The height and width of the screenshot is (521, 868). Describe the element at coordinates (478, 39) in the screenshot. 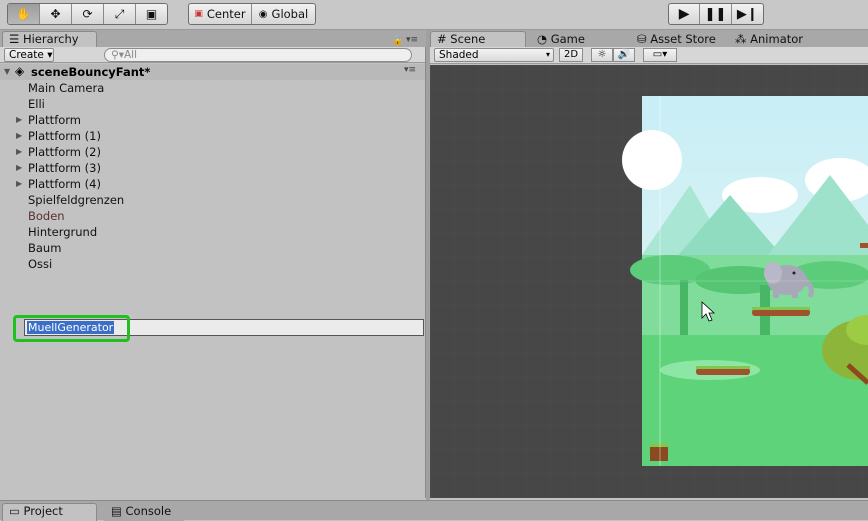

I see `tab-scene: # Scene` at that location.